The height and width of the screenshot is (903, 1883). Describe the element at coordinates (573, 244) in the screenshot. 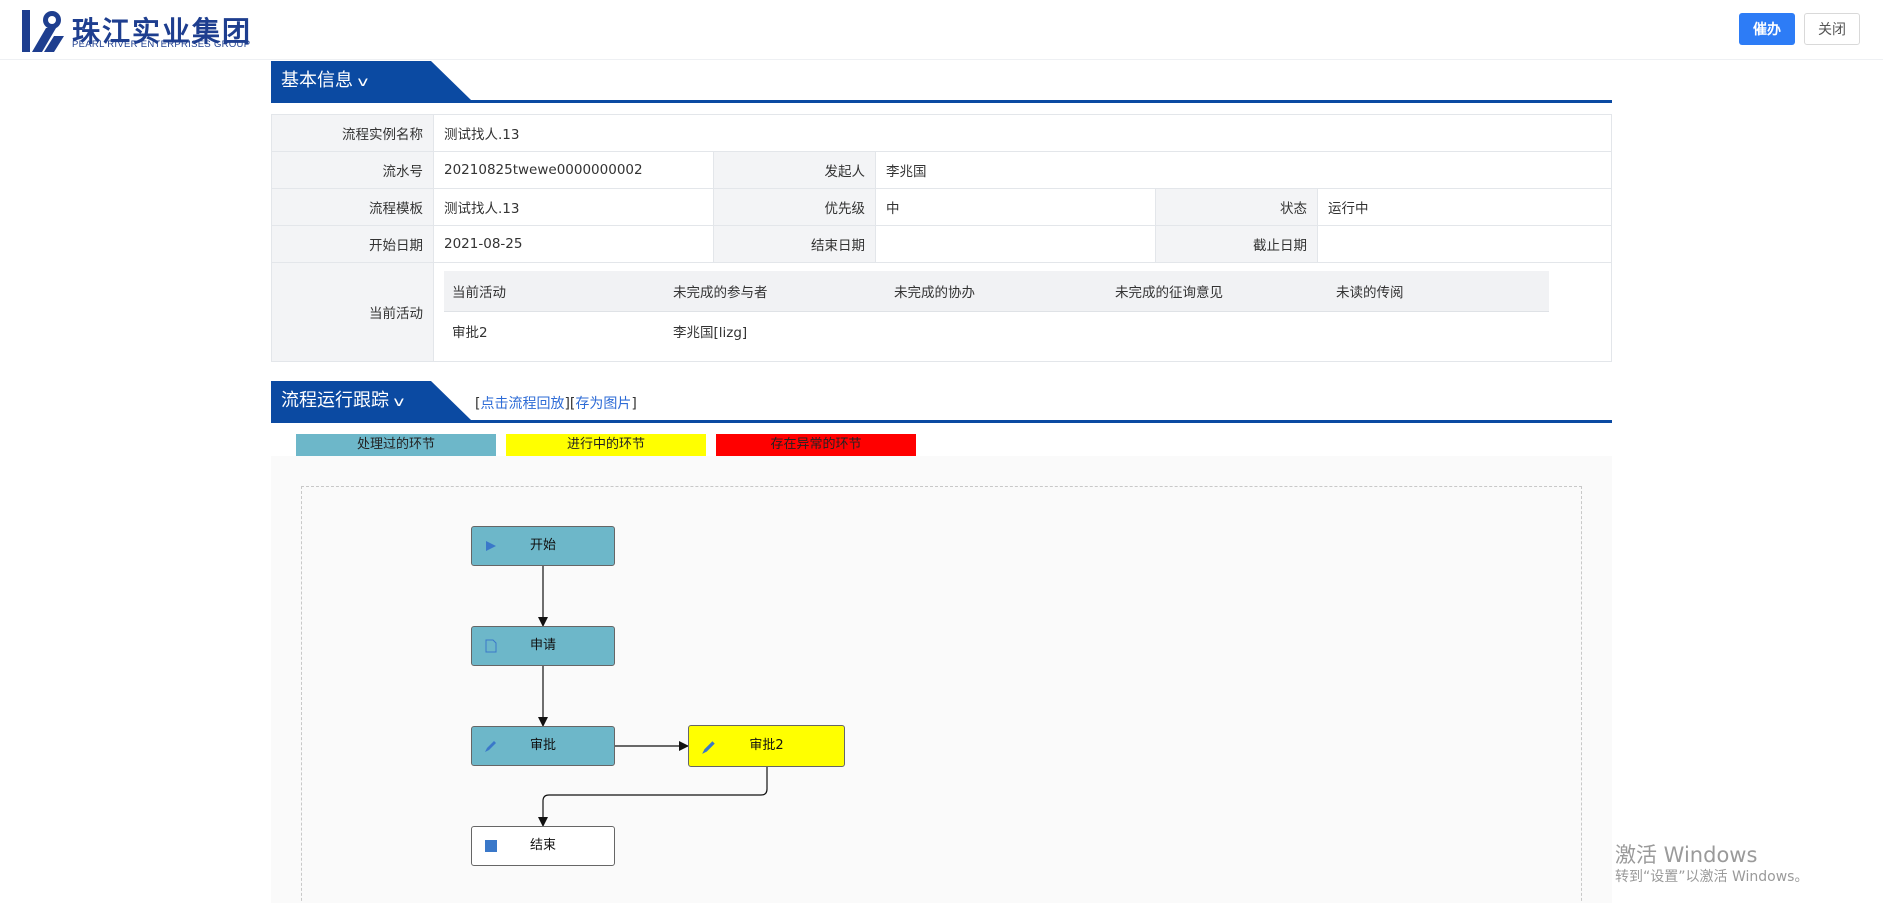

I see `start-date-value: 2021-08-25` at that location.